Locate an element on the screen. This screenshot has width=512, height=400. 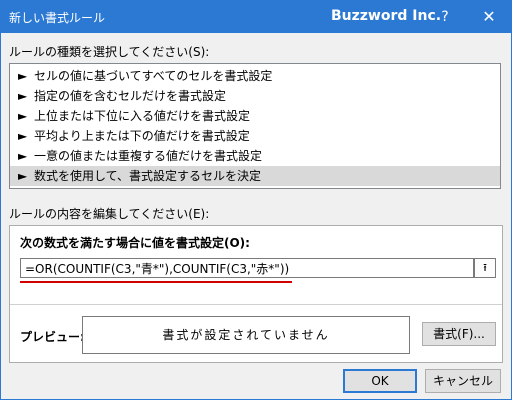
title-bar: 新しい書式ルール Buzzword Inc. ? ✕ is located at coordinates (256, 17).